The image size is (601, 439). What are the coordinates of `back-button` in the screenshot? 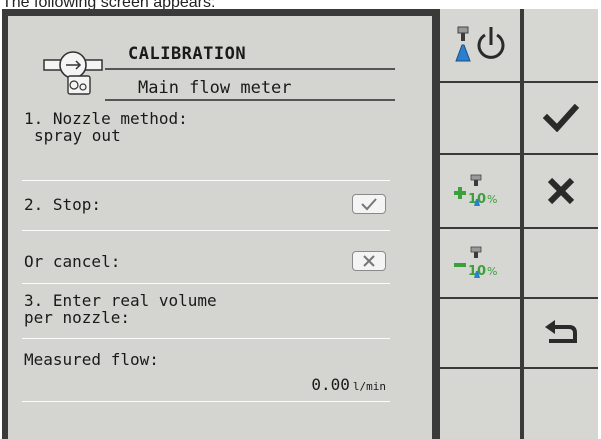 It's located at (561, 333).